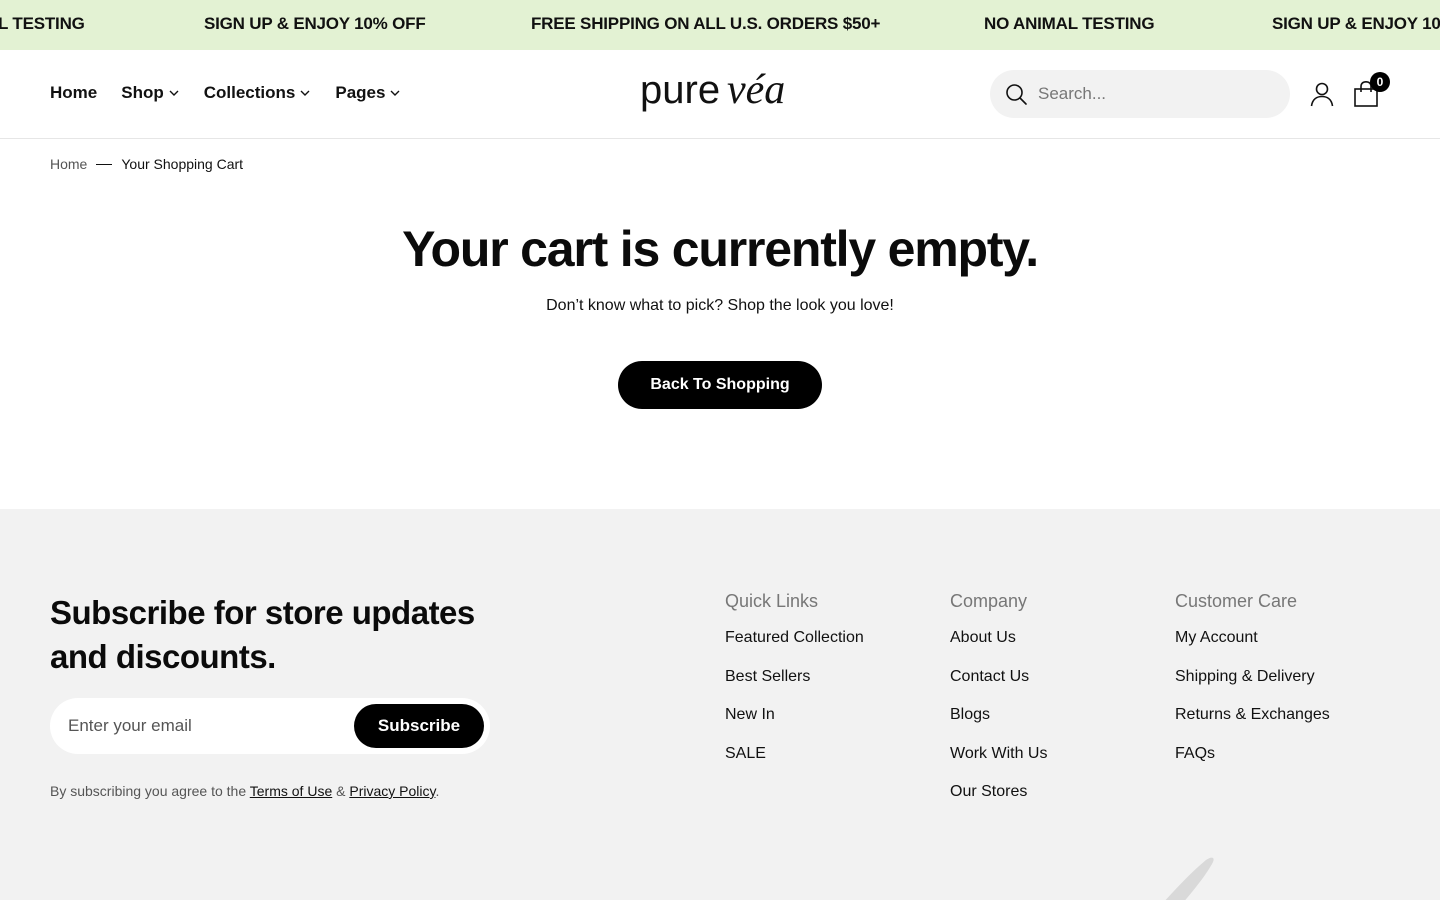  I want to click on announcement-item: SIGN UP & ENJOY 10%, so click(1356, 23).